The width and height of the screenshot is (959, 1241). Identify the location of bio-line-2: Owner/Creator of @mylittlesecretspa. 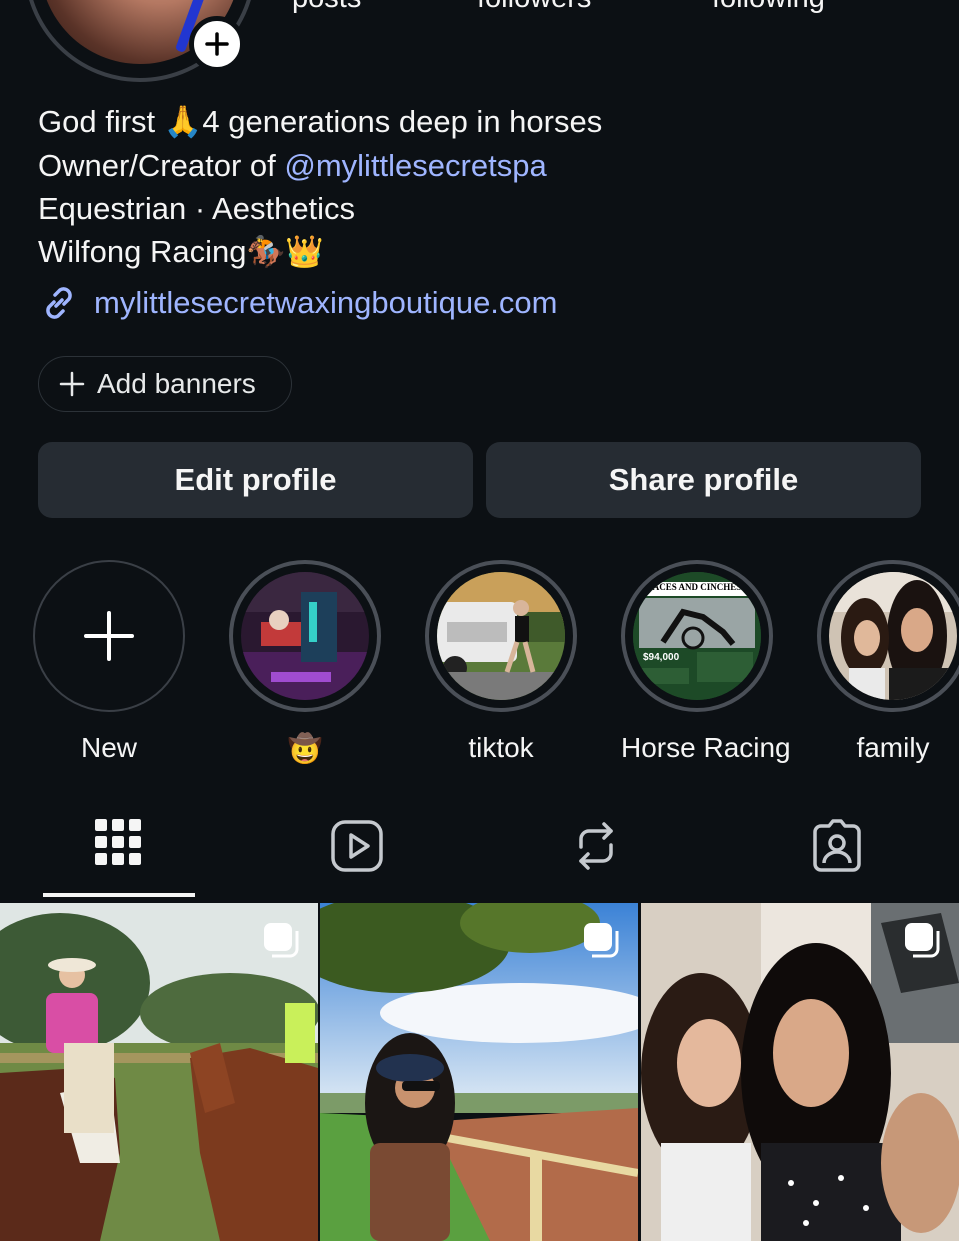
(320, 165).